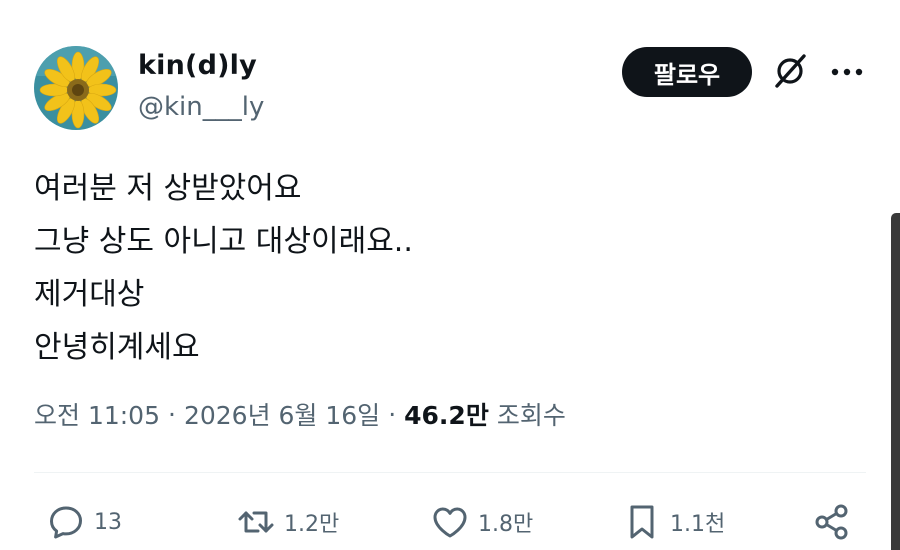 This screenshot has width=900, height=550. I want to click on repost-icon, so click(256, 522).